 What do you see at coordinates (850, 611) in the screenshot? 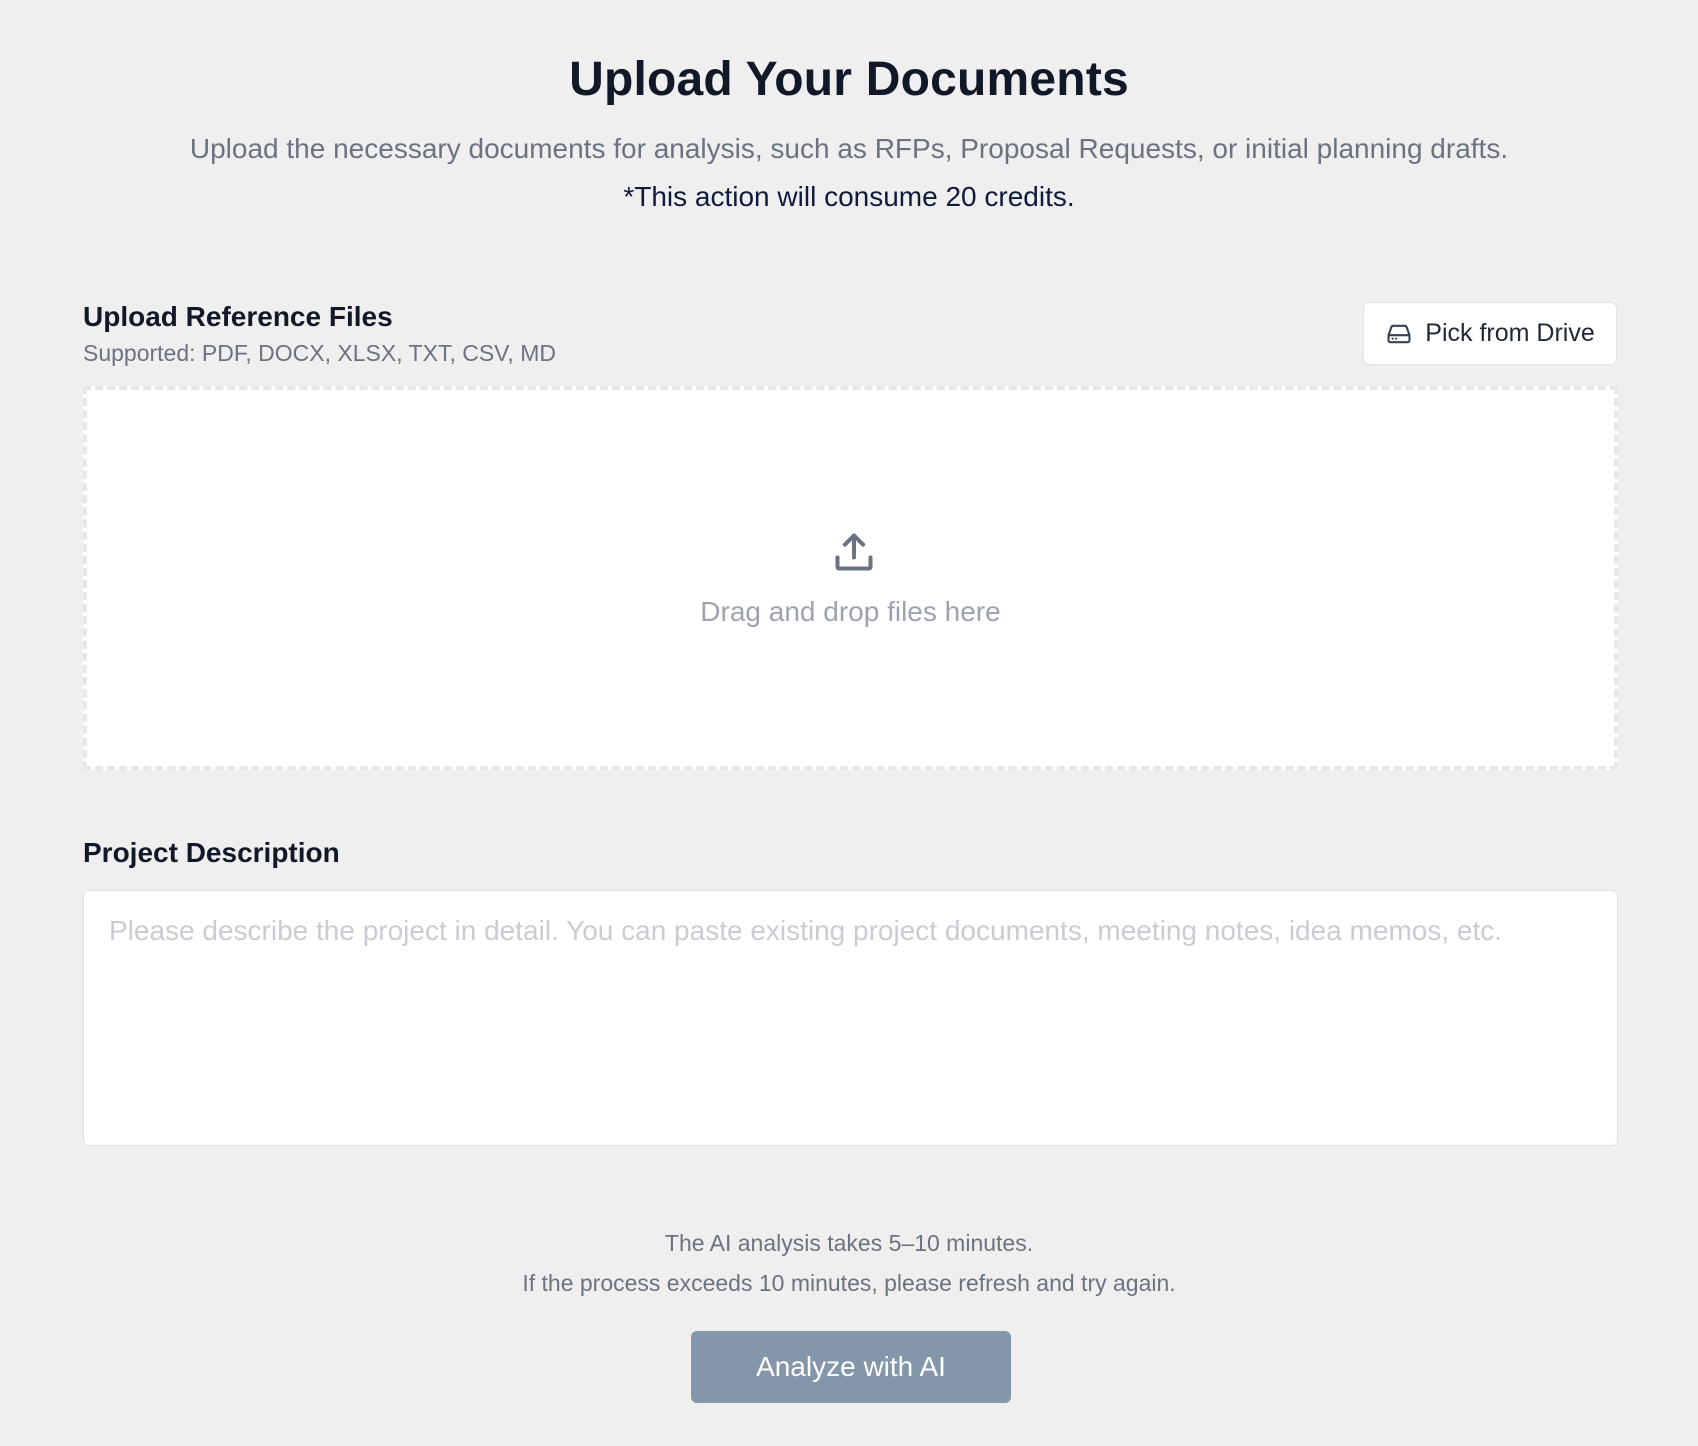
I see `dropzone-text: Drag and drop files here` at bounding box center [850, 611].